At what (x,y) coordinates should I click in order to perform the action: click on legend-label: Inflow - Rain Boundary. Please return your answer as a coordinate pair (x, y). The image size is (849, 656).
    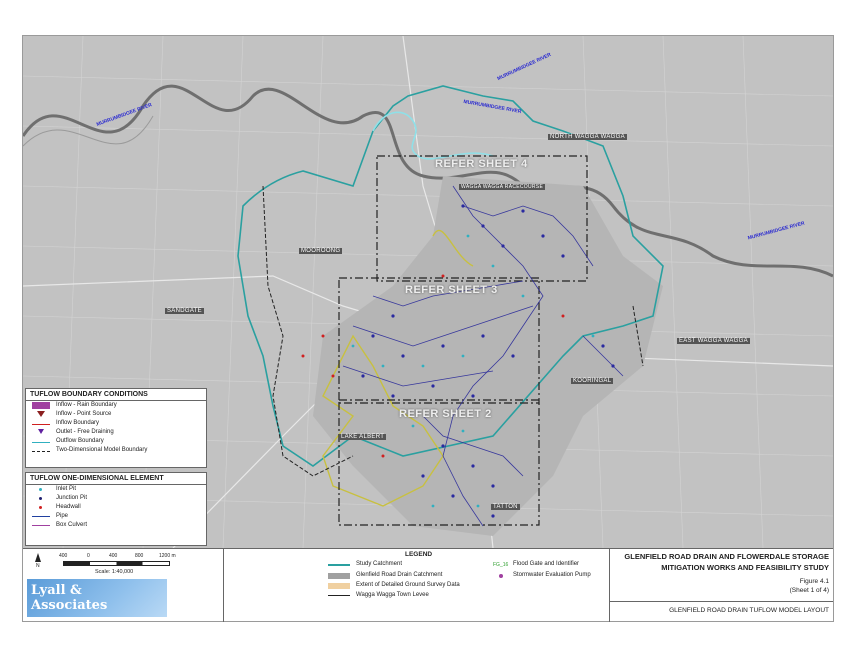
    Looking at the image, I should click on (86, 405).